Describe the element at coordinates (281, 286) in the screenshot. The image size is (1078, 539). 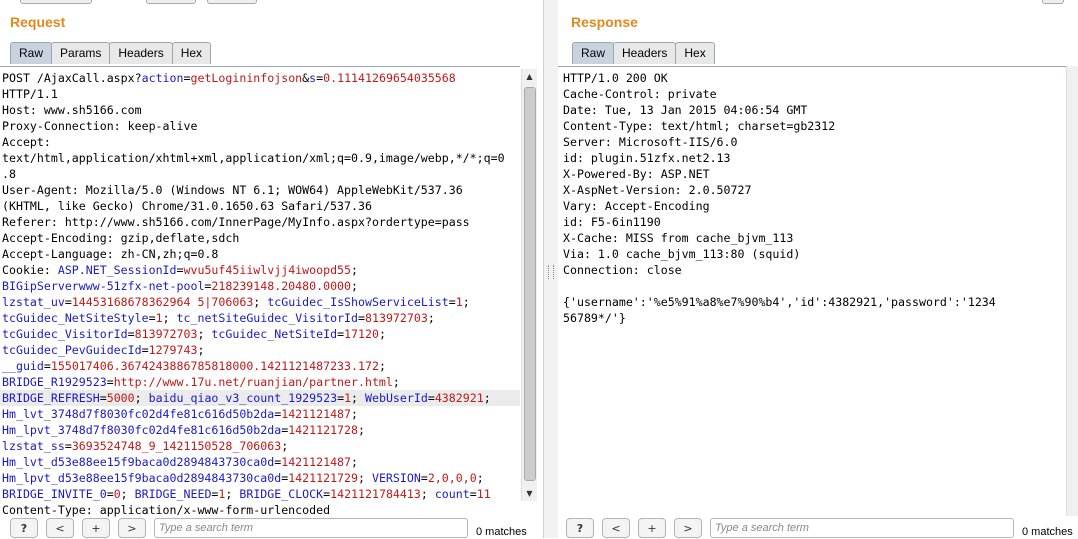
I see `param-value: 218239148.20480.0000` at that location.